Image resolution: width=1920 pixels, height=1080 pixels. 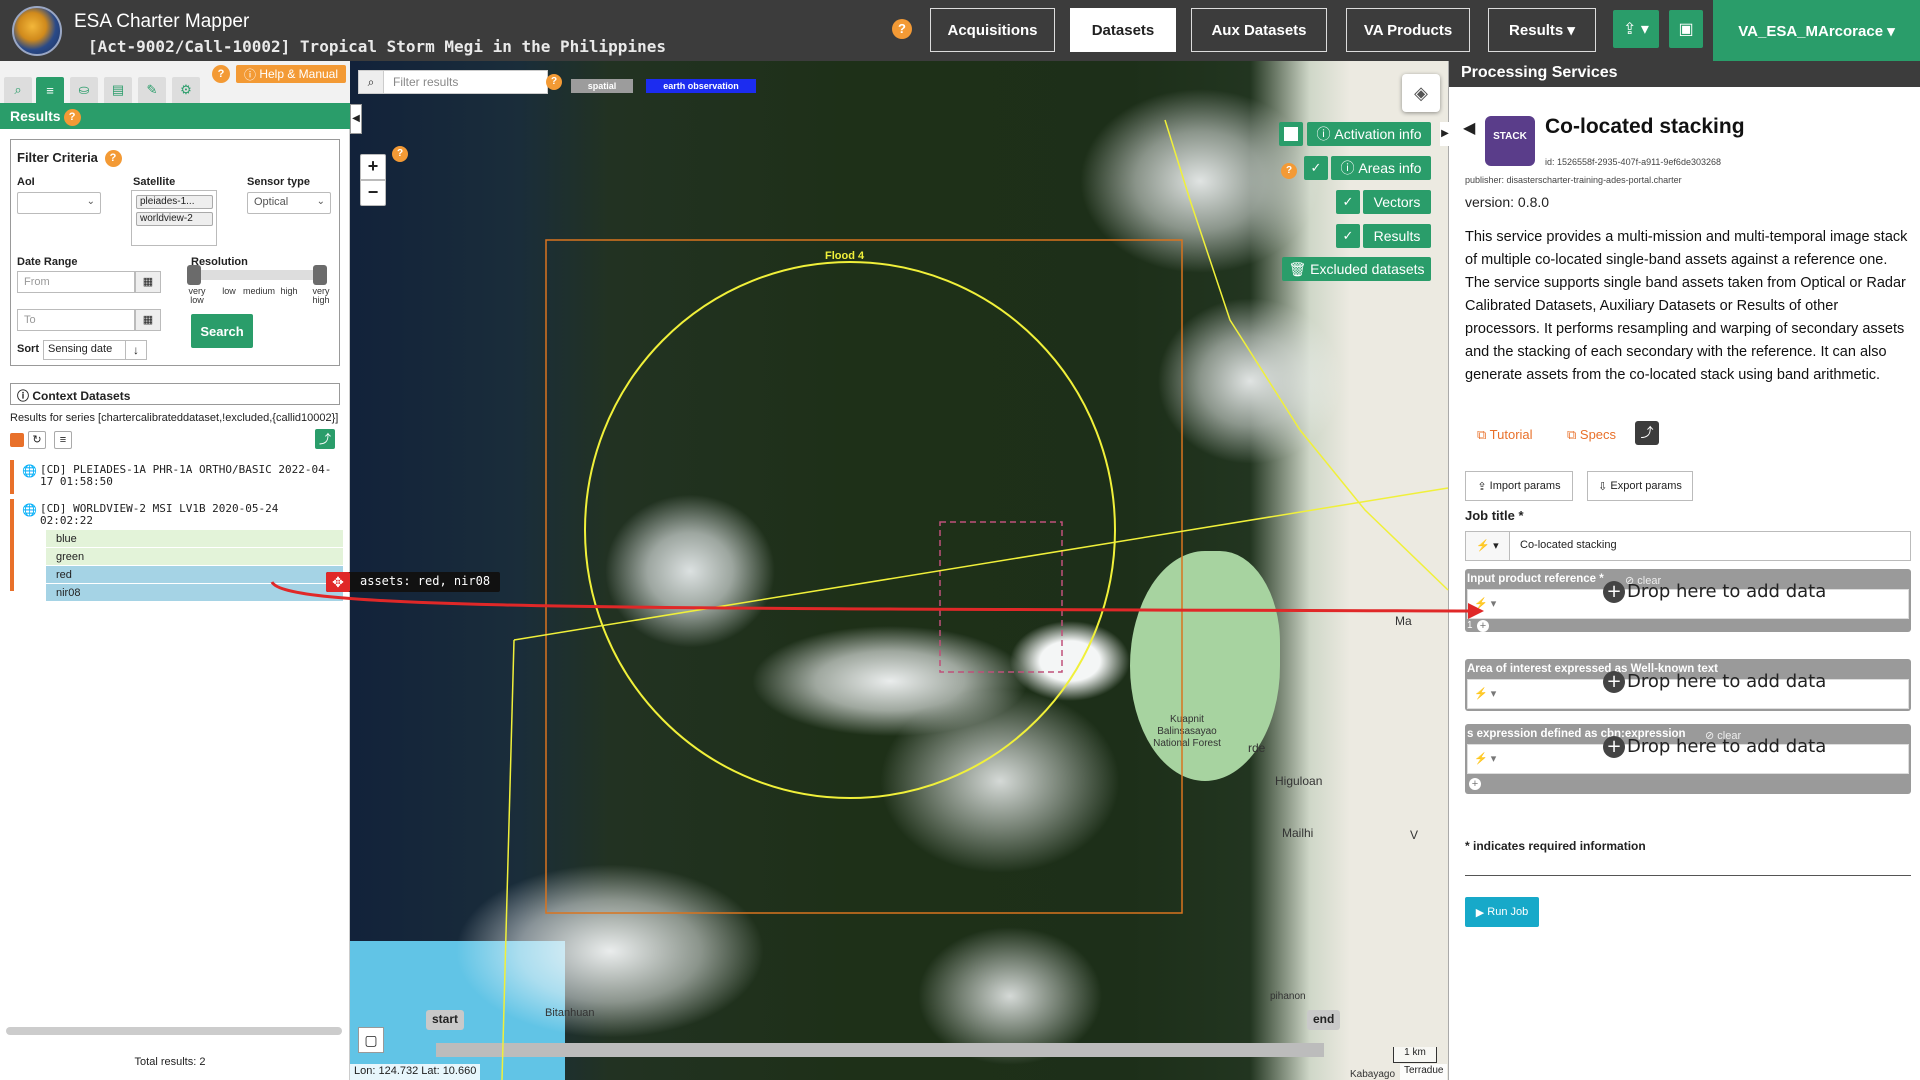 What do you see at coordinates (1421, 93) in the screenshot?
I see `layers-icon: ◈` at bounding box center [1421, 93].